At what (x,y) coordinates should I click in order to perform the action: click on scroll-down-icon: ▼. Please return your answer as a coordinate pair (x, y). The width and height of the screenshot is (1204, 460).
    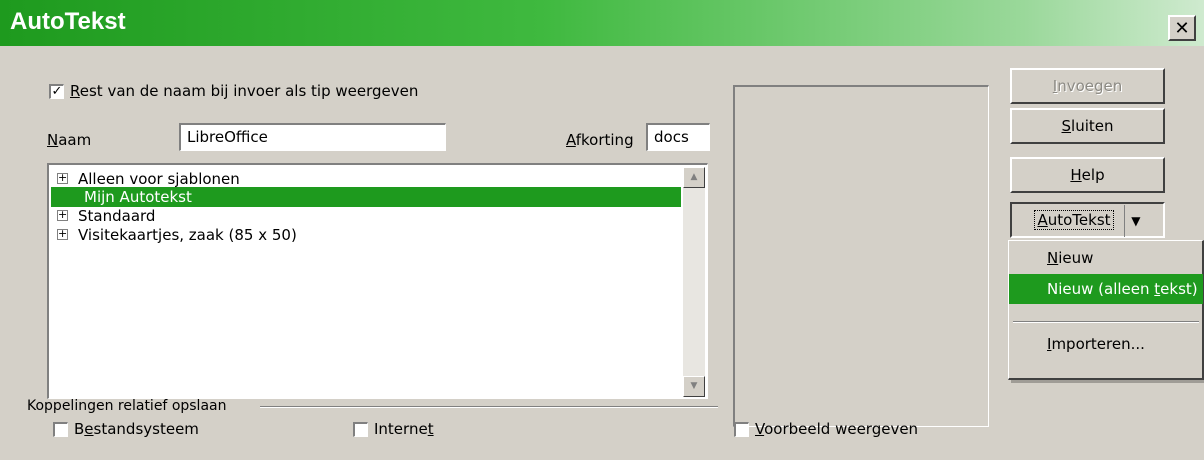
    Looking at the image, I should click on (694, 386).